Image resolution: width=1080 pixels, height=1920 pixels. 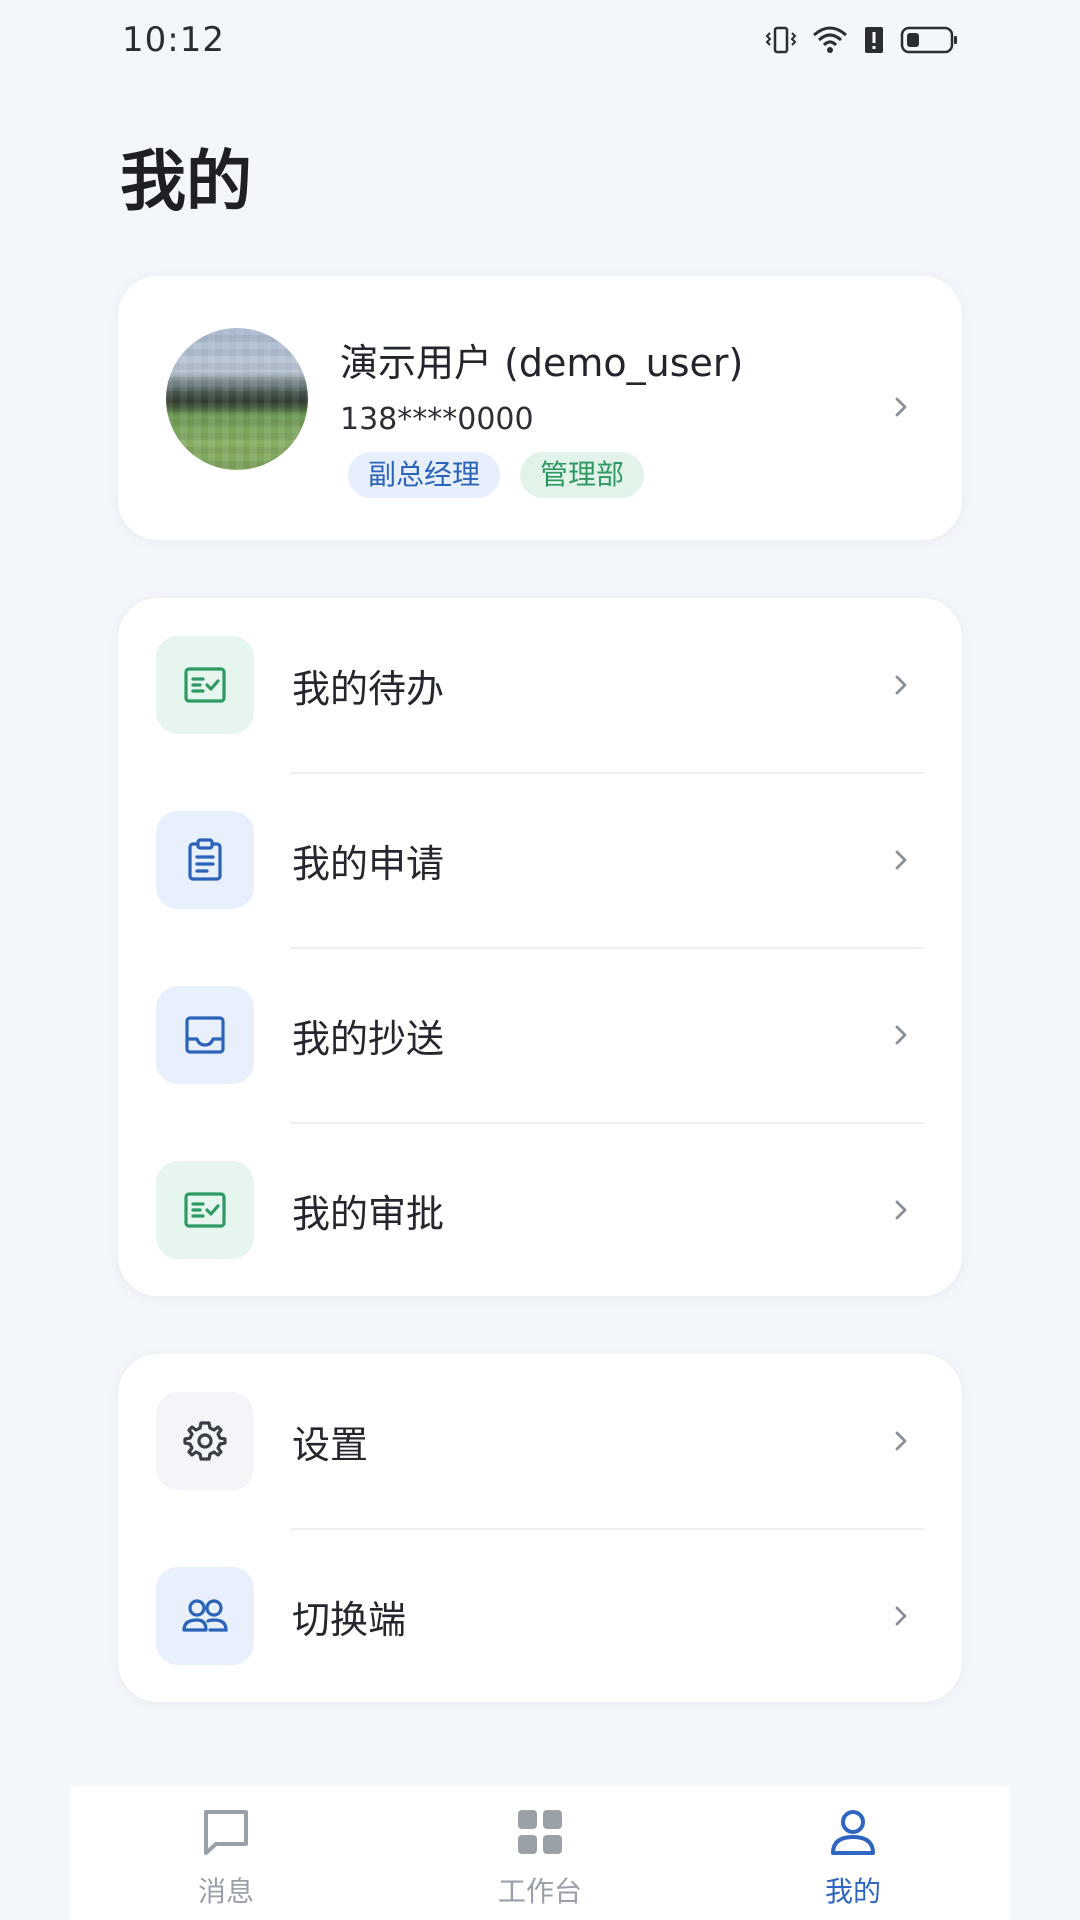 I want to click on page-title: 我的, so click(x=186, y=181).